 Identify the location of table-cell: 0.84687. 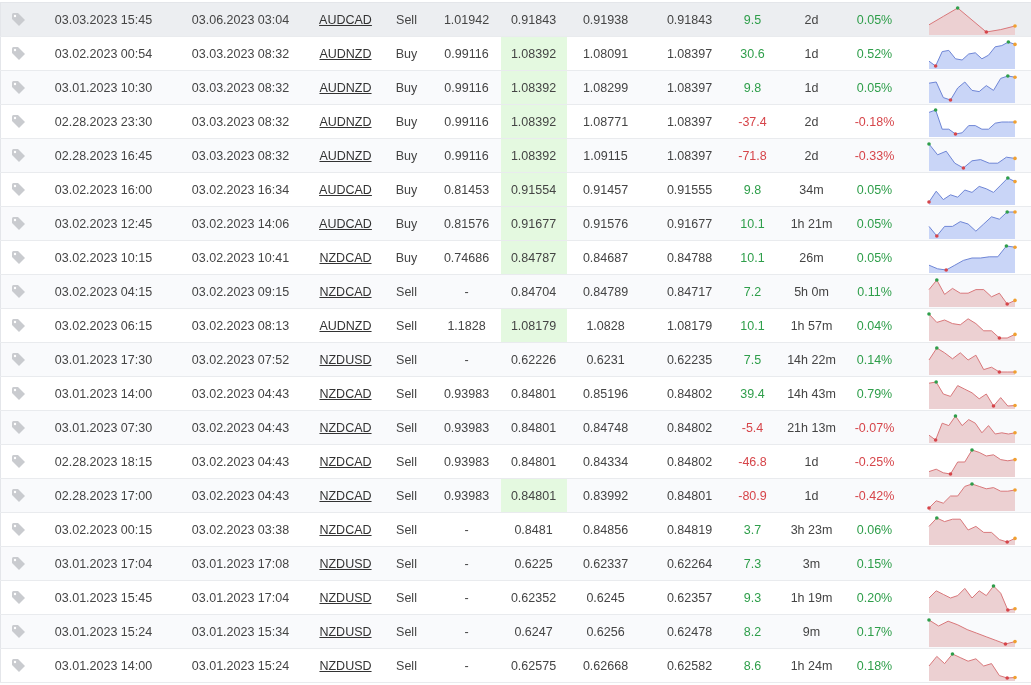
(605, 257).